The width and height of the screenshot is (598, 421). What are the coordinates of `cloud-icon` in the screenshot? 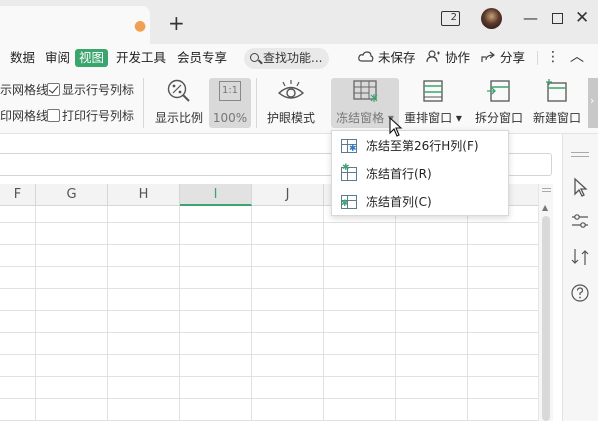 It's located at (366, 56).